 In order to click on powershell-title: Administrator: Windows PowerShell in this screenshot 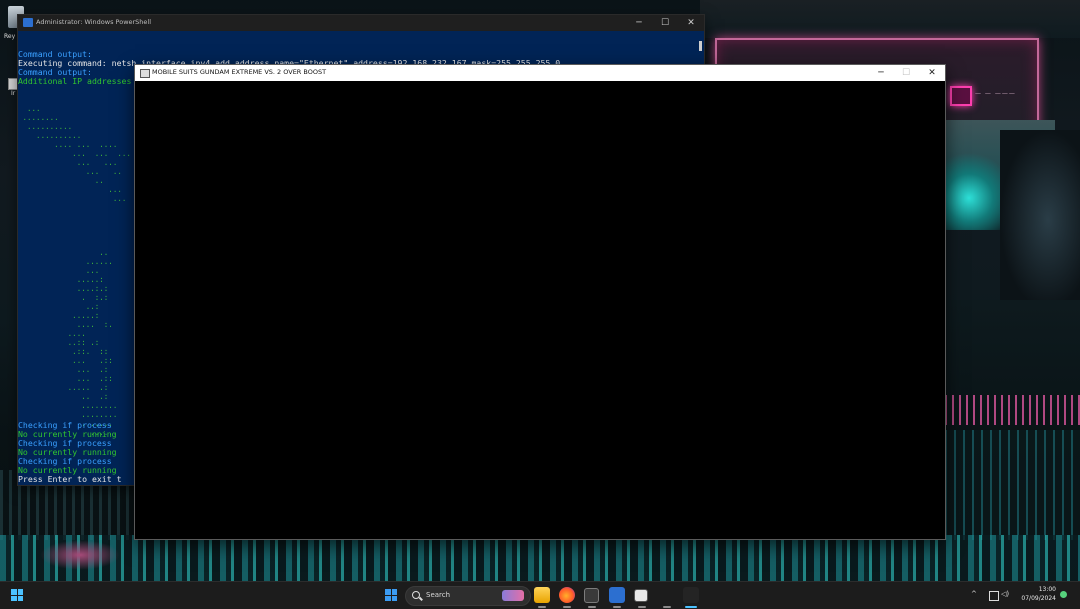, I will do `click(94, 22)`.